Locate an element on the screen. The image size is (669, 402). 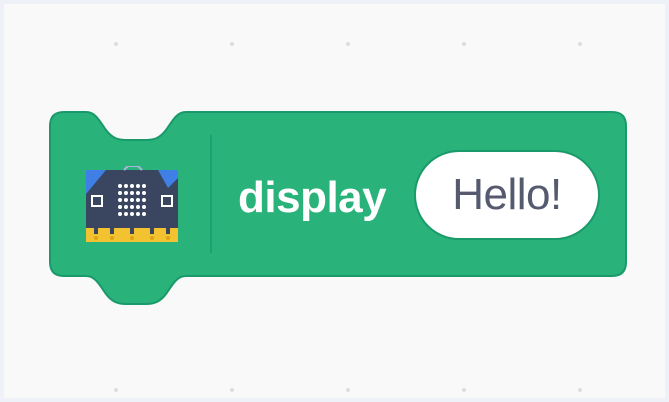
text-input-value: Hello! is located at coordinates (507, 195).